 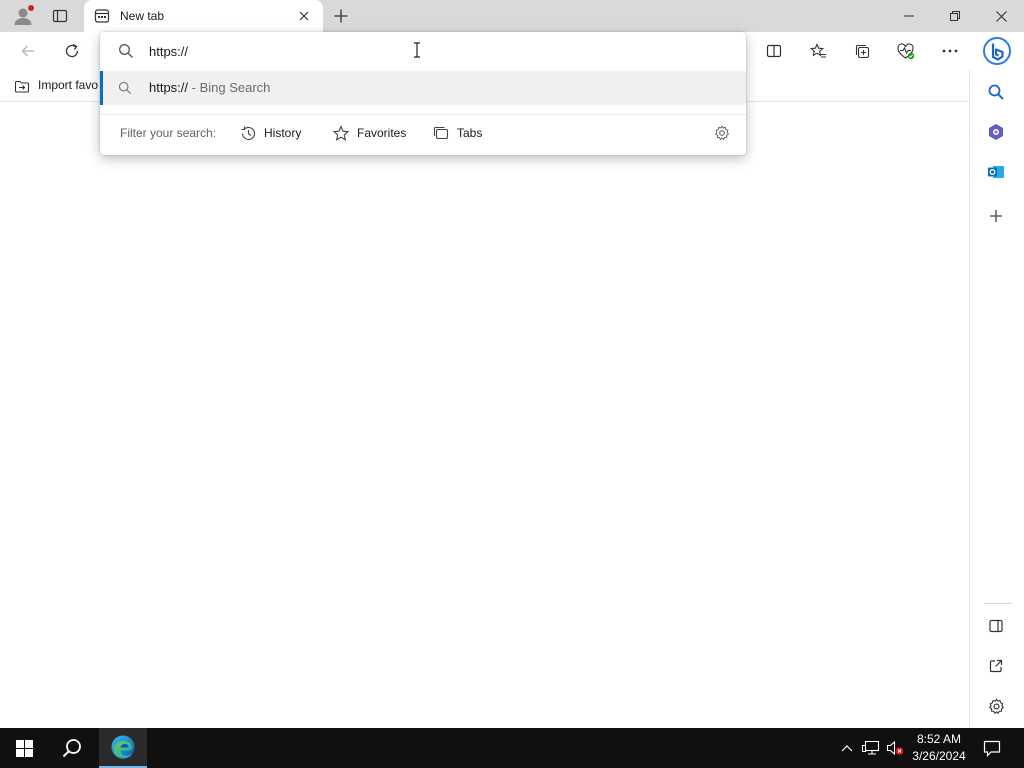 I want to click on notification-icon, so click(x=992, y=748).